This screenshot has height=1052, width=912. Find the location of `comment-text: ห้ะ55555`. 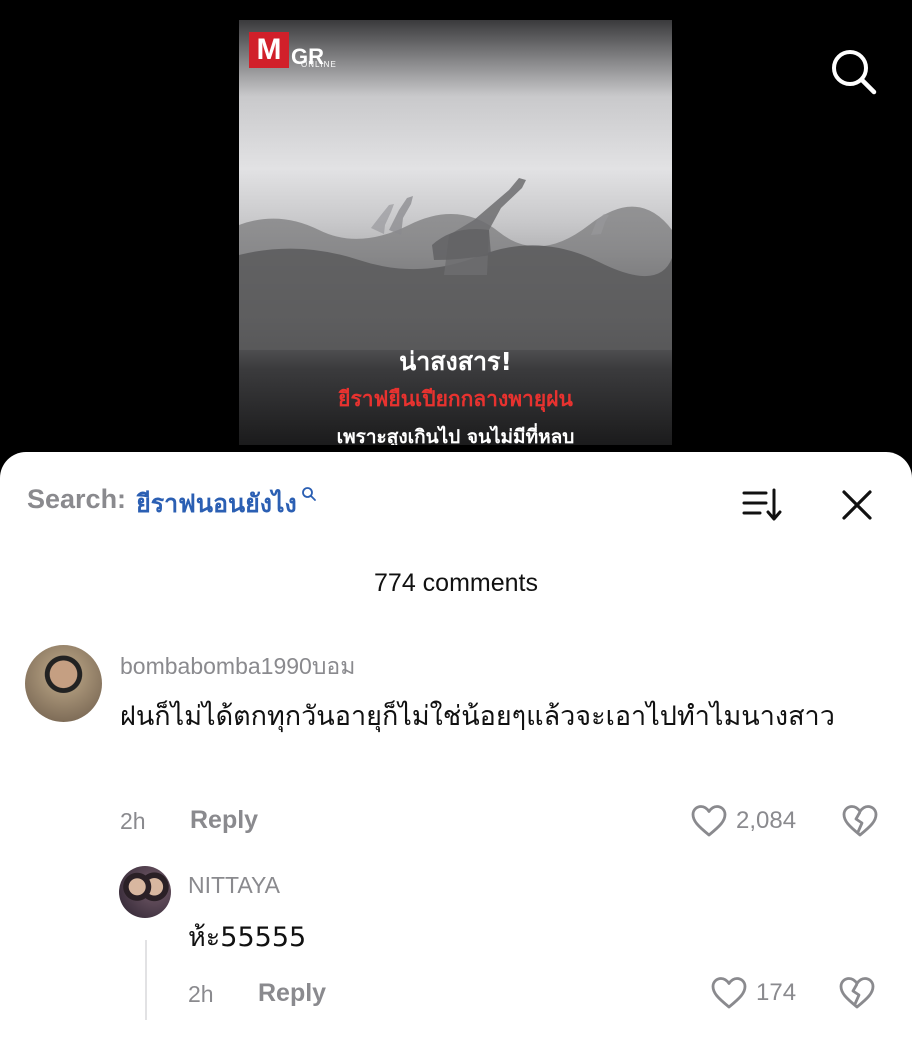

comment-text: ห้ะ55555 is located at coordinates (247, 937).